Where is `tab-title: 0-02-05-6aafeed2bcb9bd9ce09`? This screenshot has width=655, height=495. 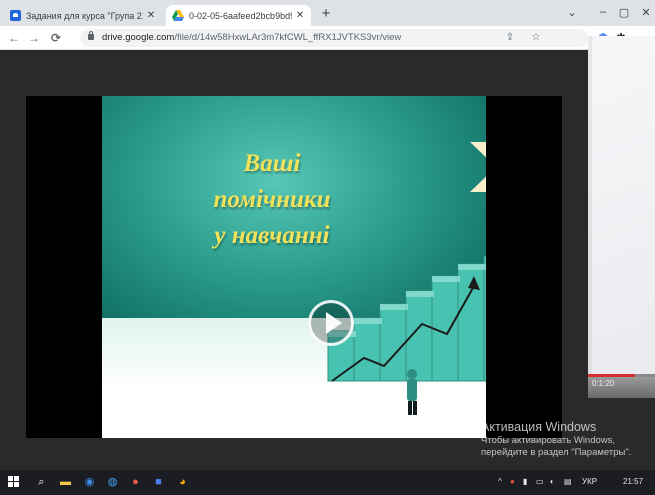
tab-title: 0-02-05-6aafeed2bcb9bd9ce09 is located at coordinates (240, 15).